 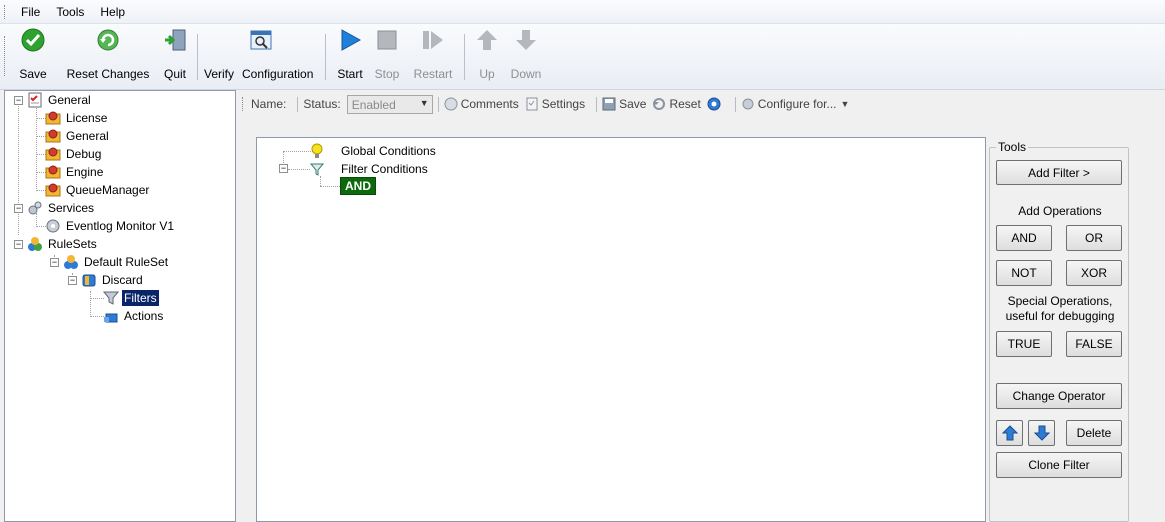 I want to click on lightbulb-icon, so click(x=317, y=150).